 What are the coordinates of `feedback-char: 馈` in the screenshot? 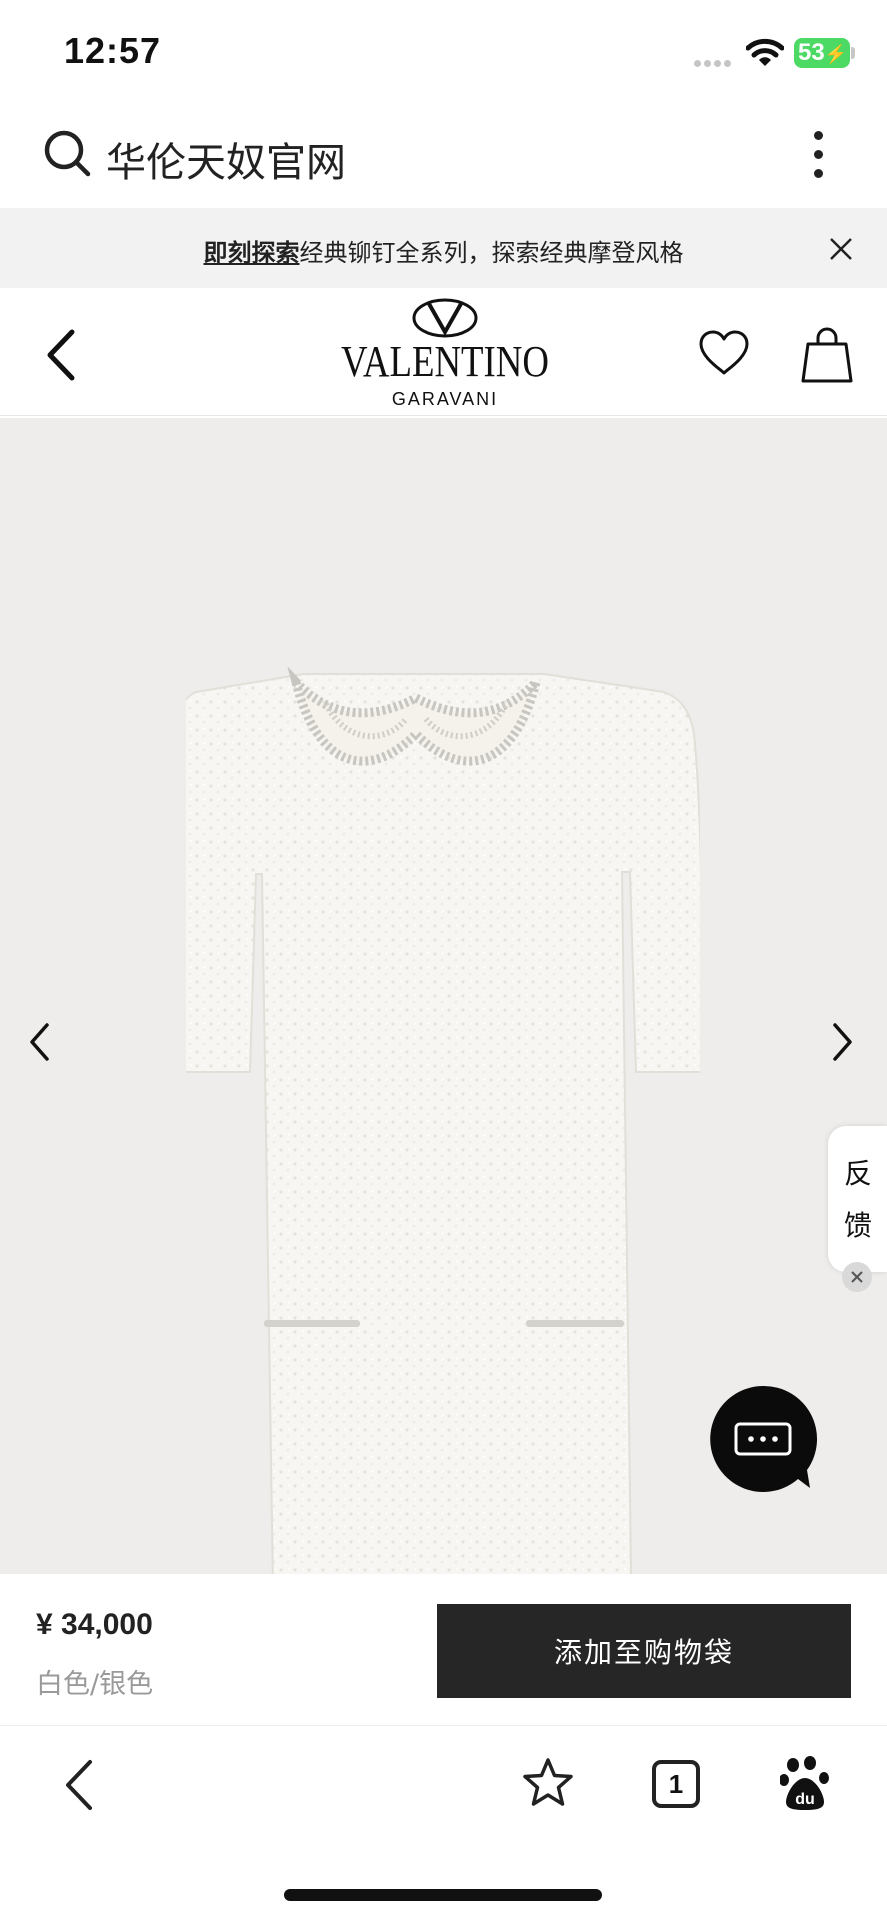 It's located at (858, 1226).